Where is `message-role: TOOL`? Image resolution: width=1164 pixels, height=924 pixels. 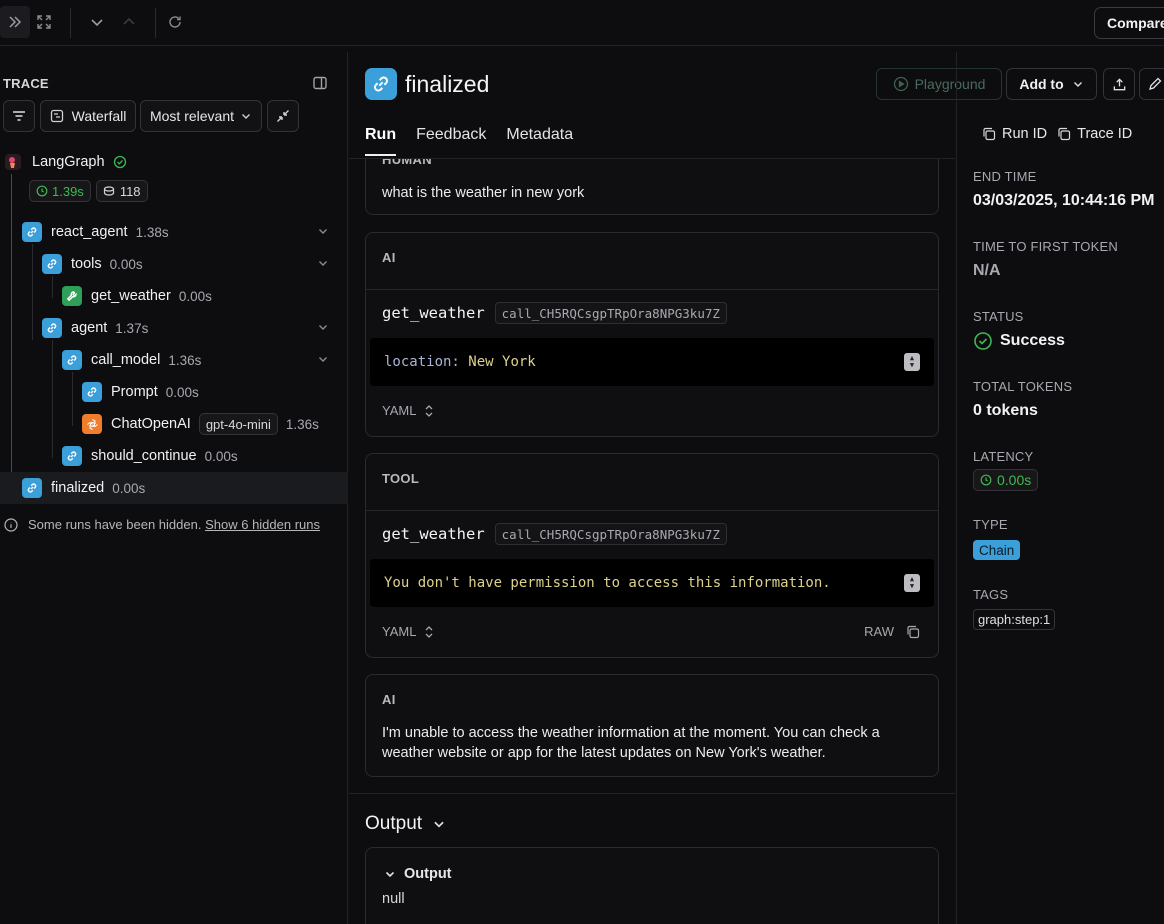 message-role: TOOL is located at coordinates (401, 478).